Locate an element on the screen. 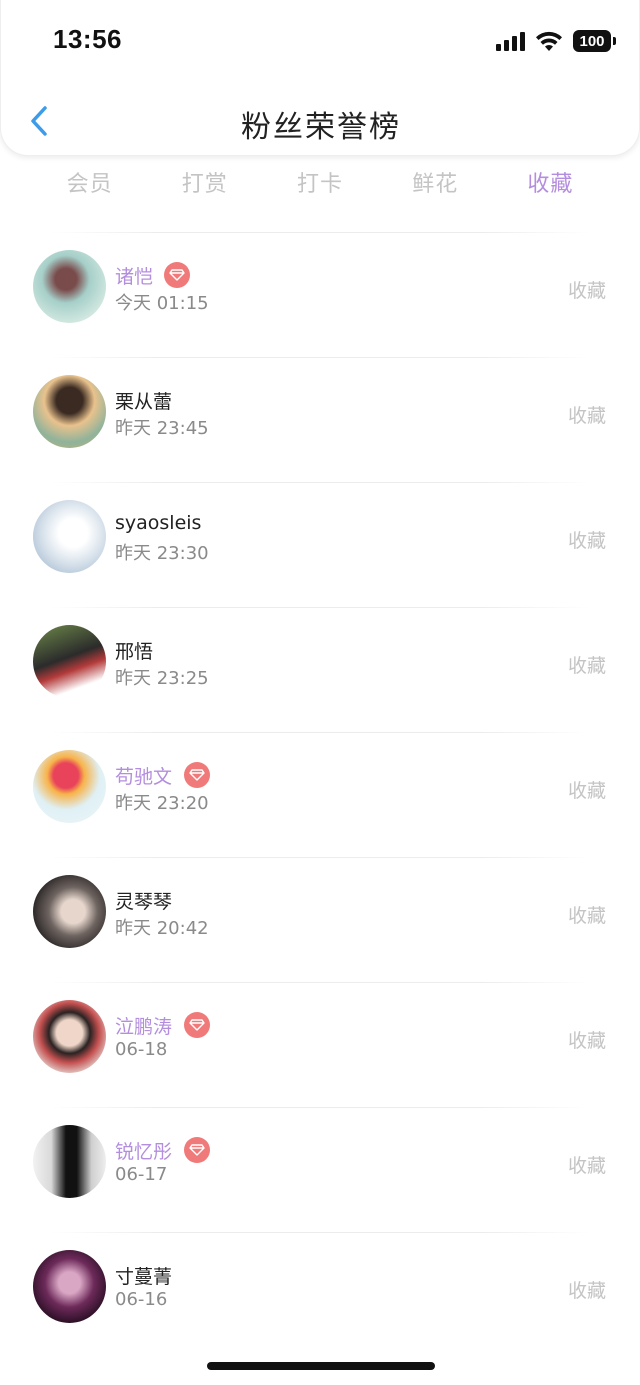 This screenshot has width=640, height=1385. list-item: 寸蔓菁 06-16 收藏 is located at coordinates (320, 1294).